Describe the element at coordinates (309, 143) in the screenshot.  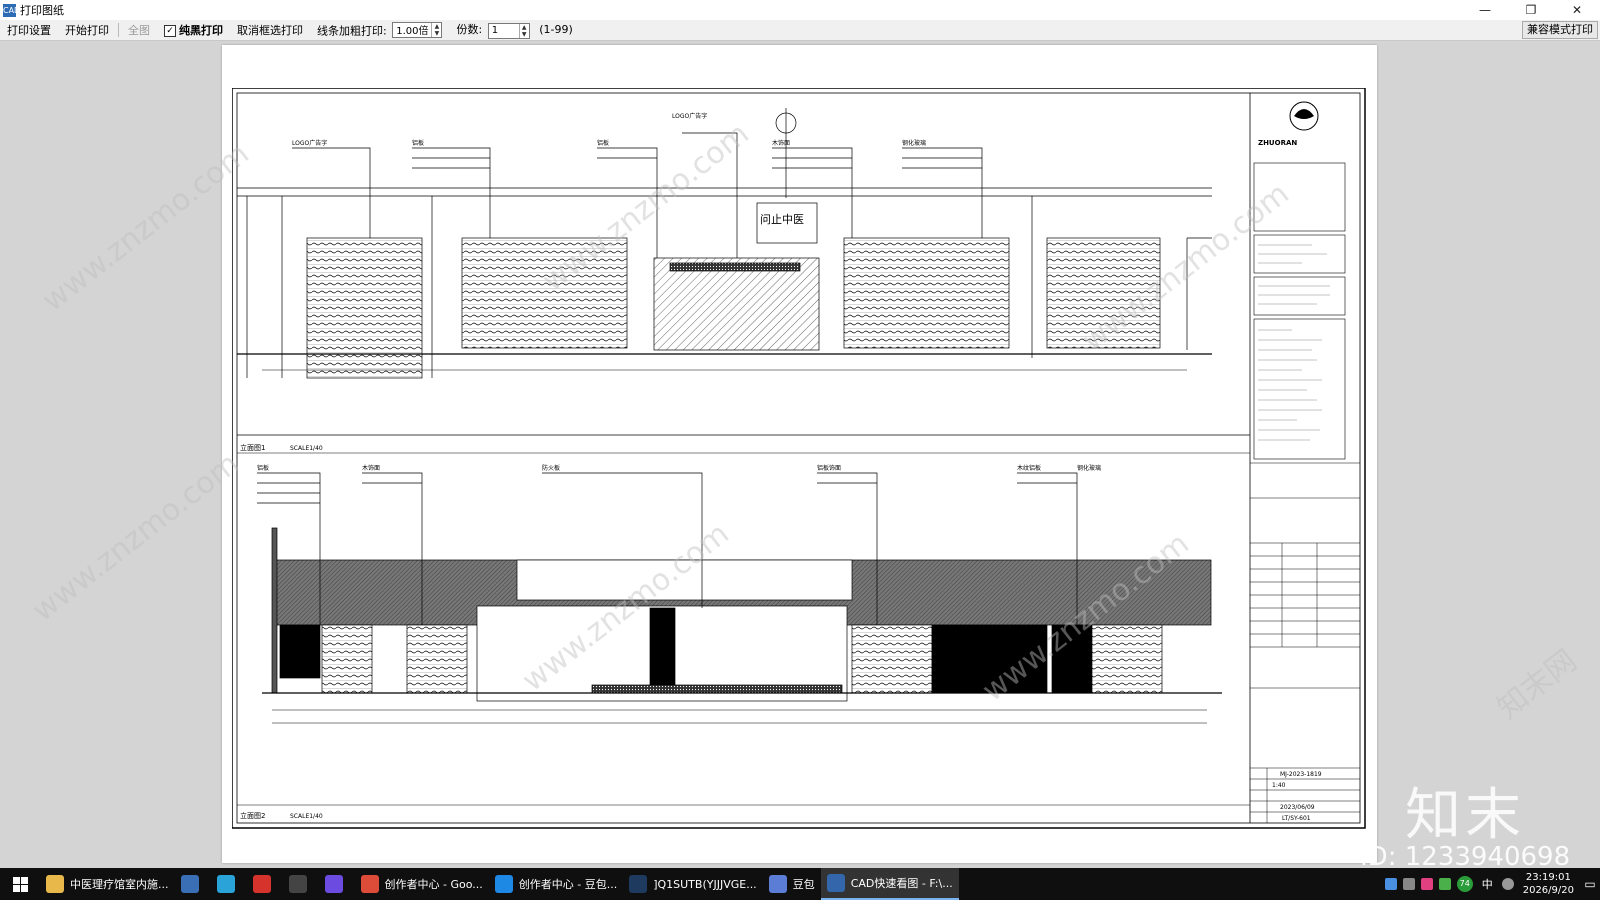
I see `annotation-top-0: LOGO广告字` at that location.